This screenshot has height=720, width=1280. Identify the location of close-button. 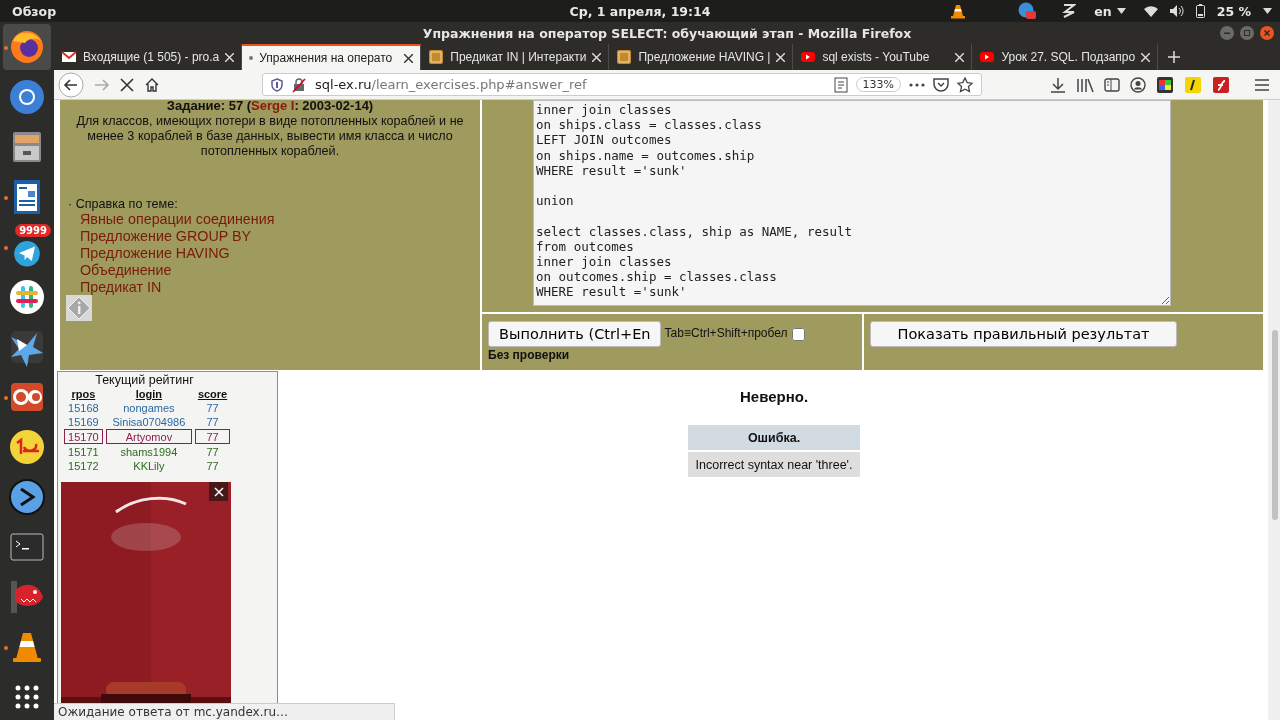
(1267, 33).